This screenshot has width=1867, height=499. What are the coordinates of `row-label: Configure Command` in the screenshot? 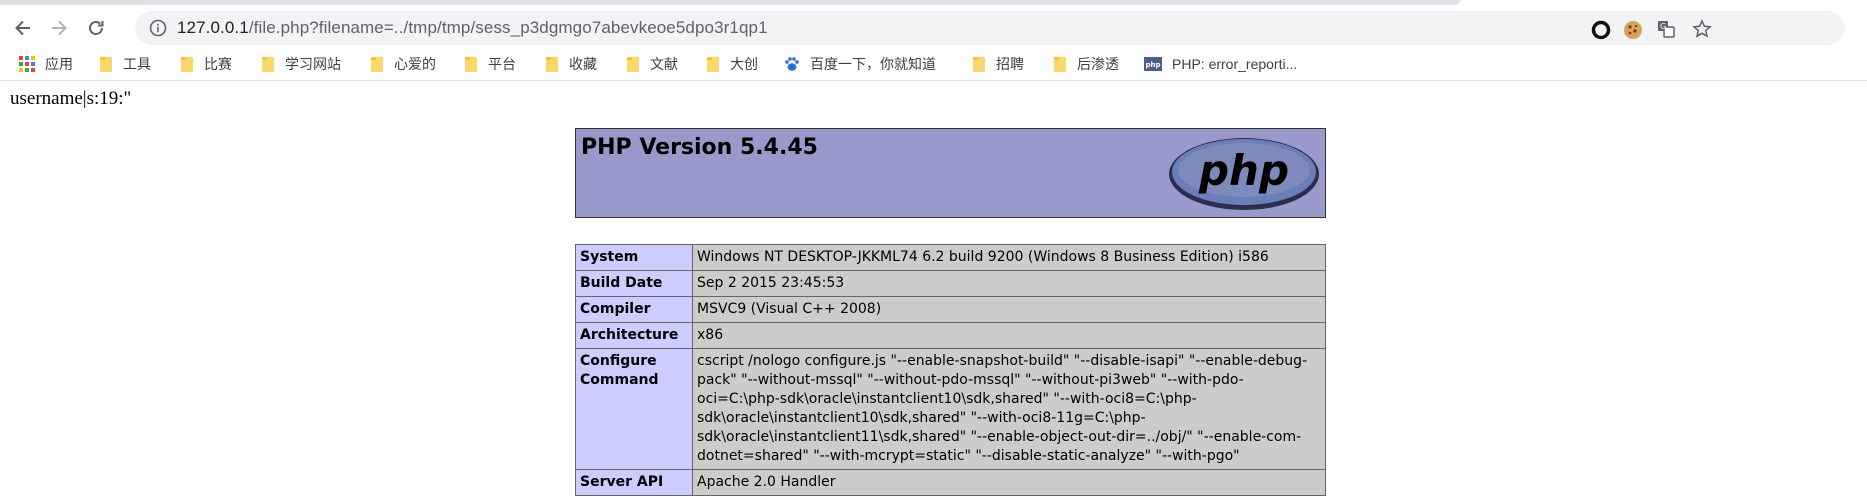 It's located at (634, 409).